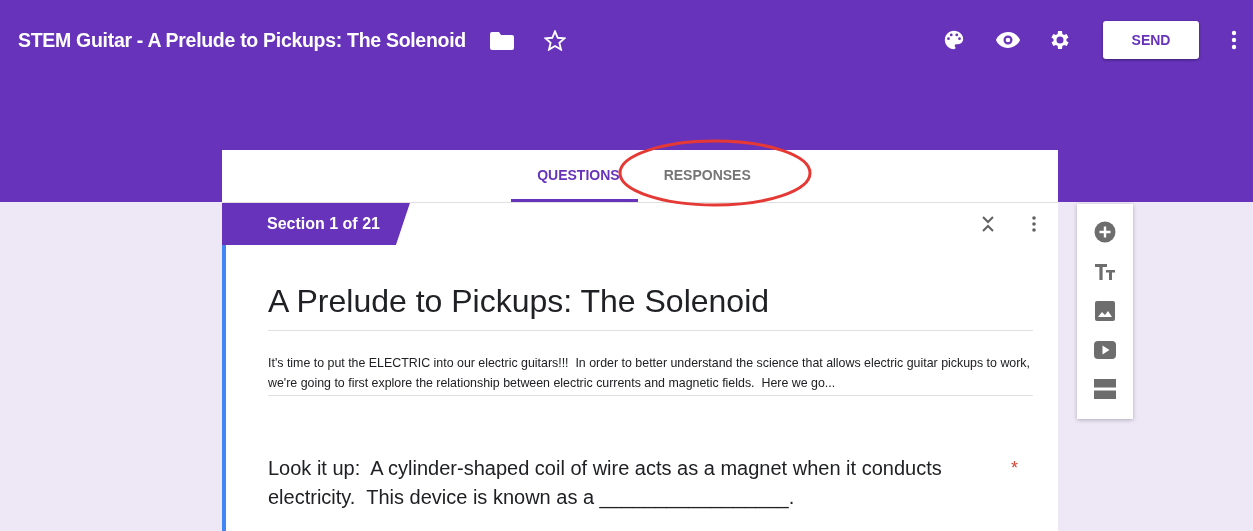 This screenshot has width=1253, height=531. What do you see at coordinates (574, 176) in the screenshot?
I see `form-tab: QUESTIONS` at bounding box center [574, 176].